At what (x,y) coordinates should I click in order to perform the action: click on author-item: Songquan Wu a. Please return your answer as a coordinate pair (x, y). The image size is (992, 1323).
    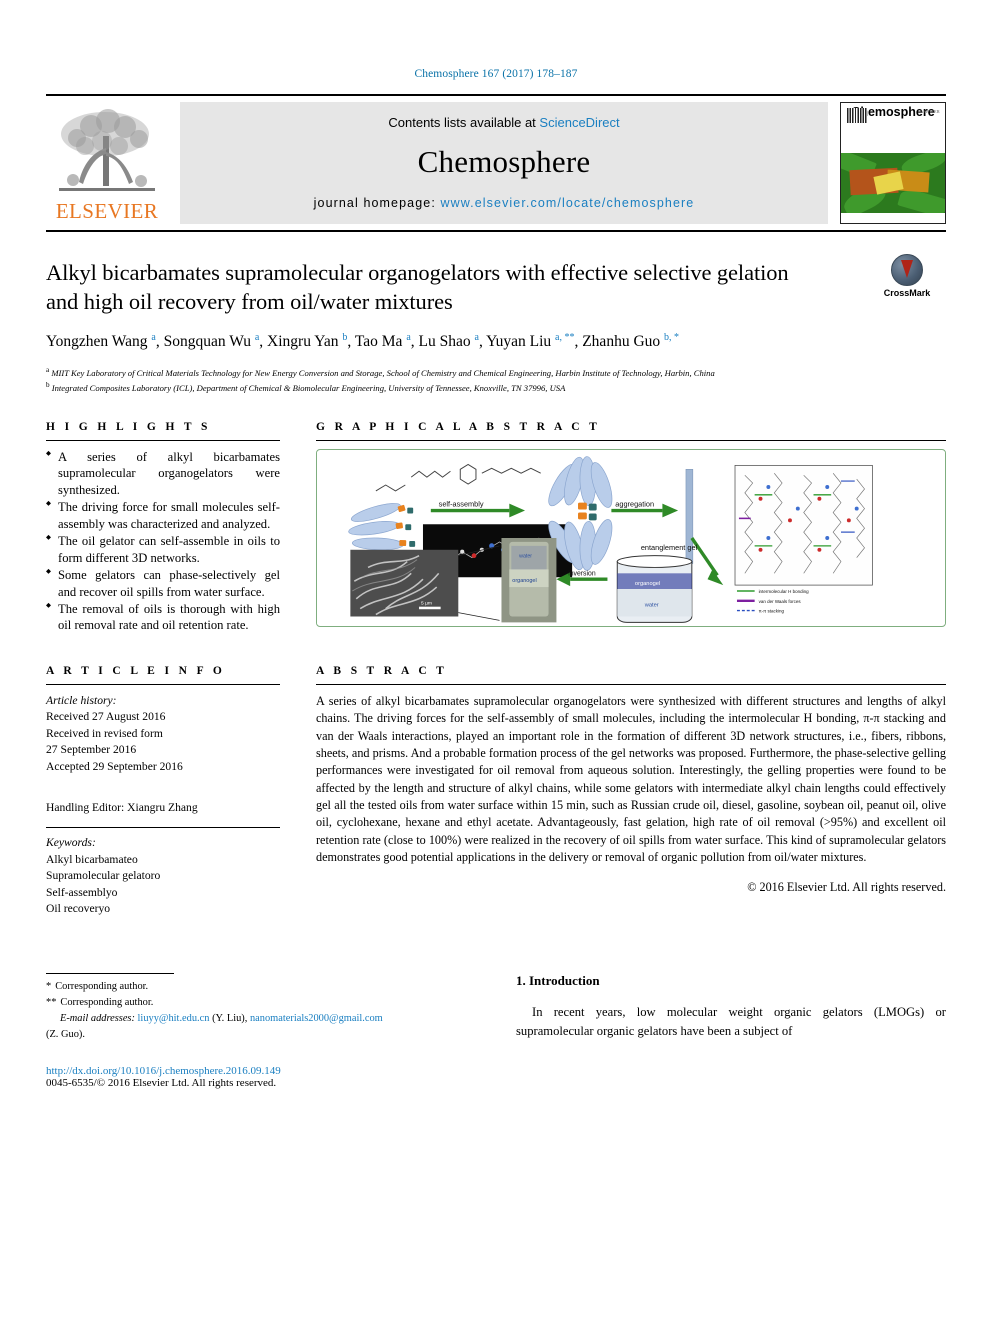
    Looking at the image, I should click on (211, 340).